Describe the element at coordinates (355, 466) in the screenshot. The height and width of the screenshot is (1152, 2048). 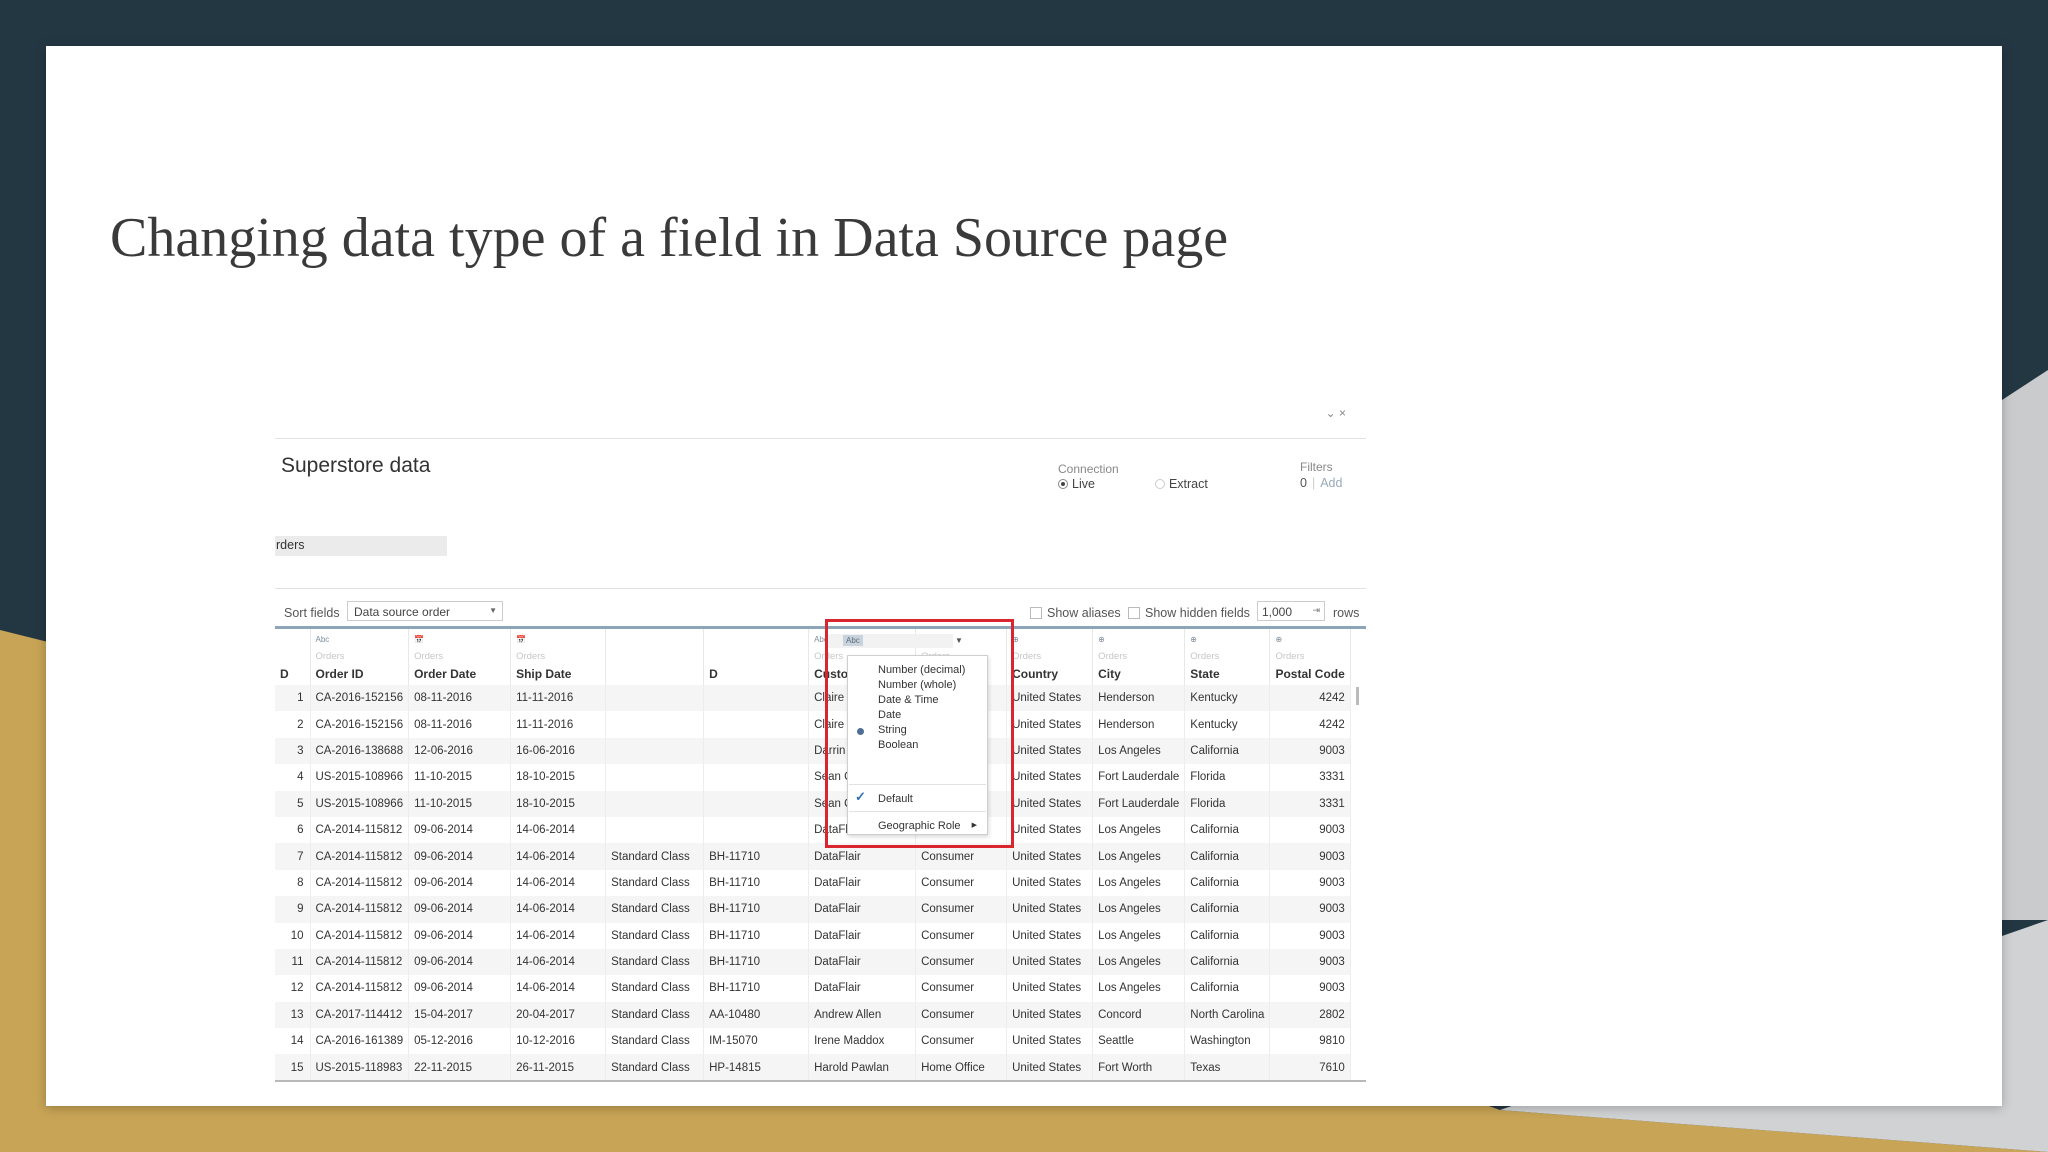
I see `datasource-title: Superstore data` at that location.